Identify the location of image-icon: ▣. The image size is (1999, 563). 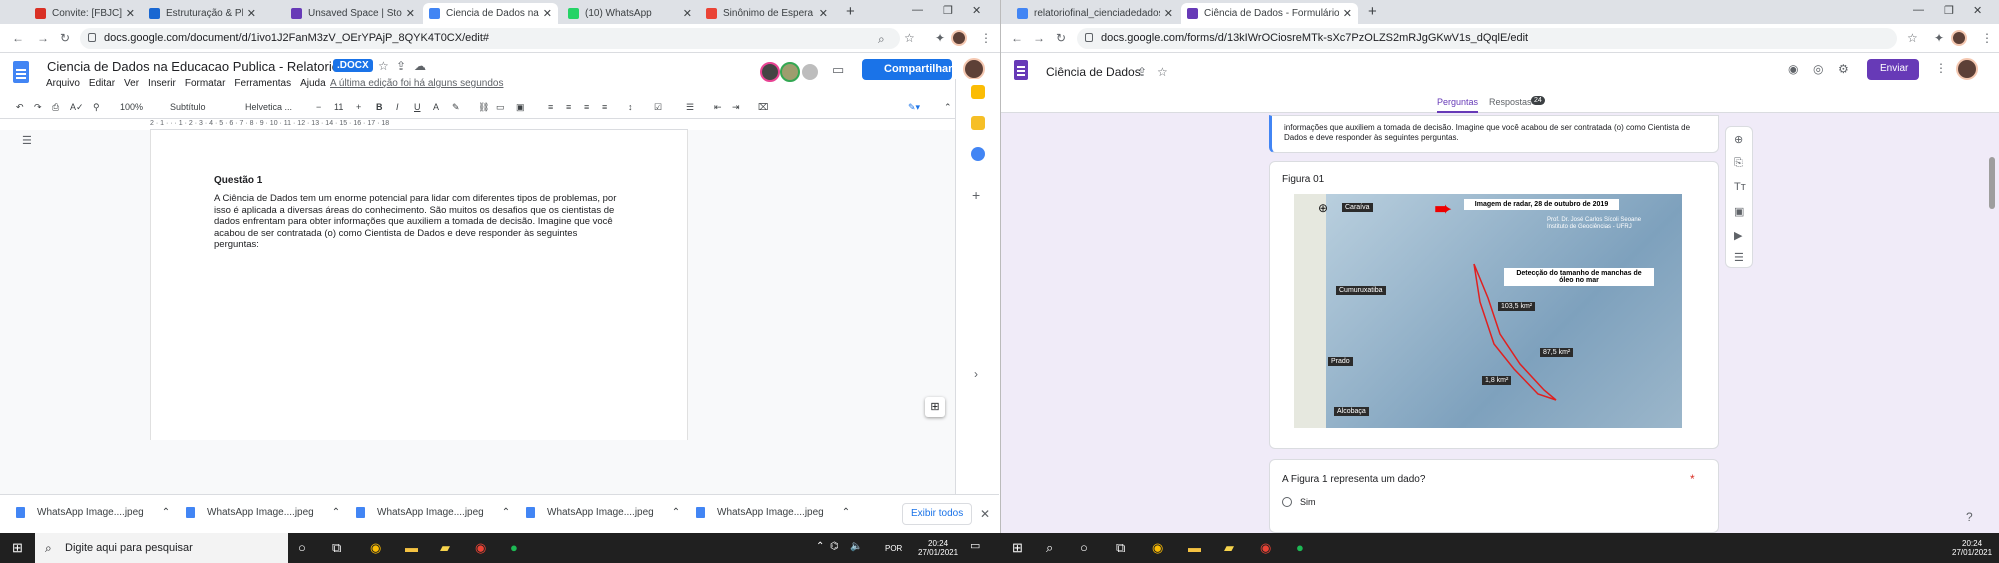
(520, 107).